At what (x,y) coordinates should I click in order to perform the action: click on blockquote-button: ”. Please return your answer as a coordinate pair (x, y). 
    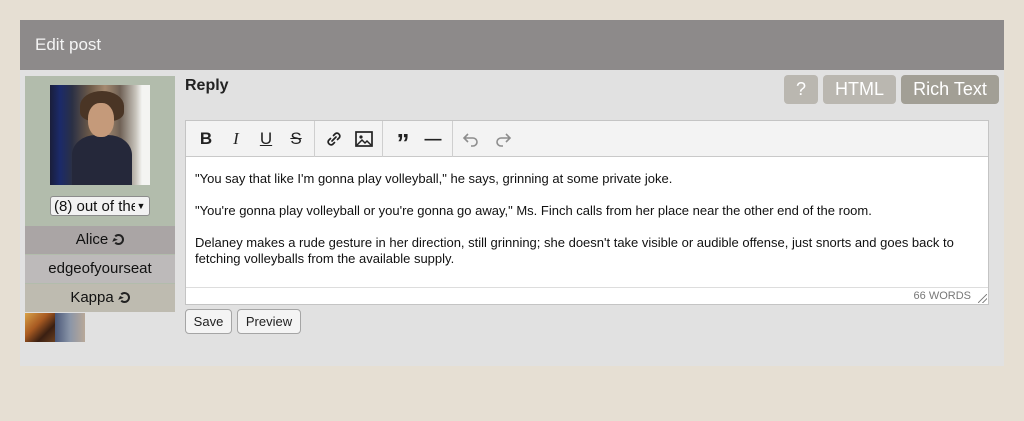
    Looking at the image, I should click on (403, 142).